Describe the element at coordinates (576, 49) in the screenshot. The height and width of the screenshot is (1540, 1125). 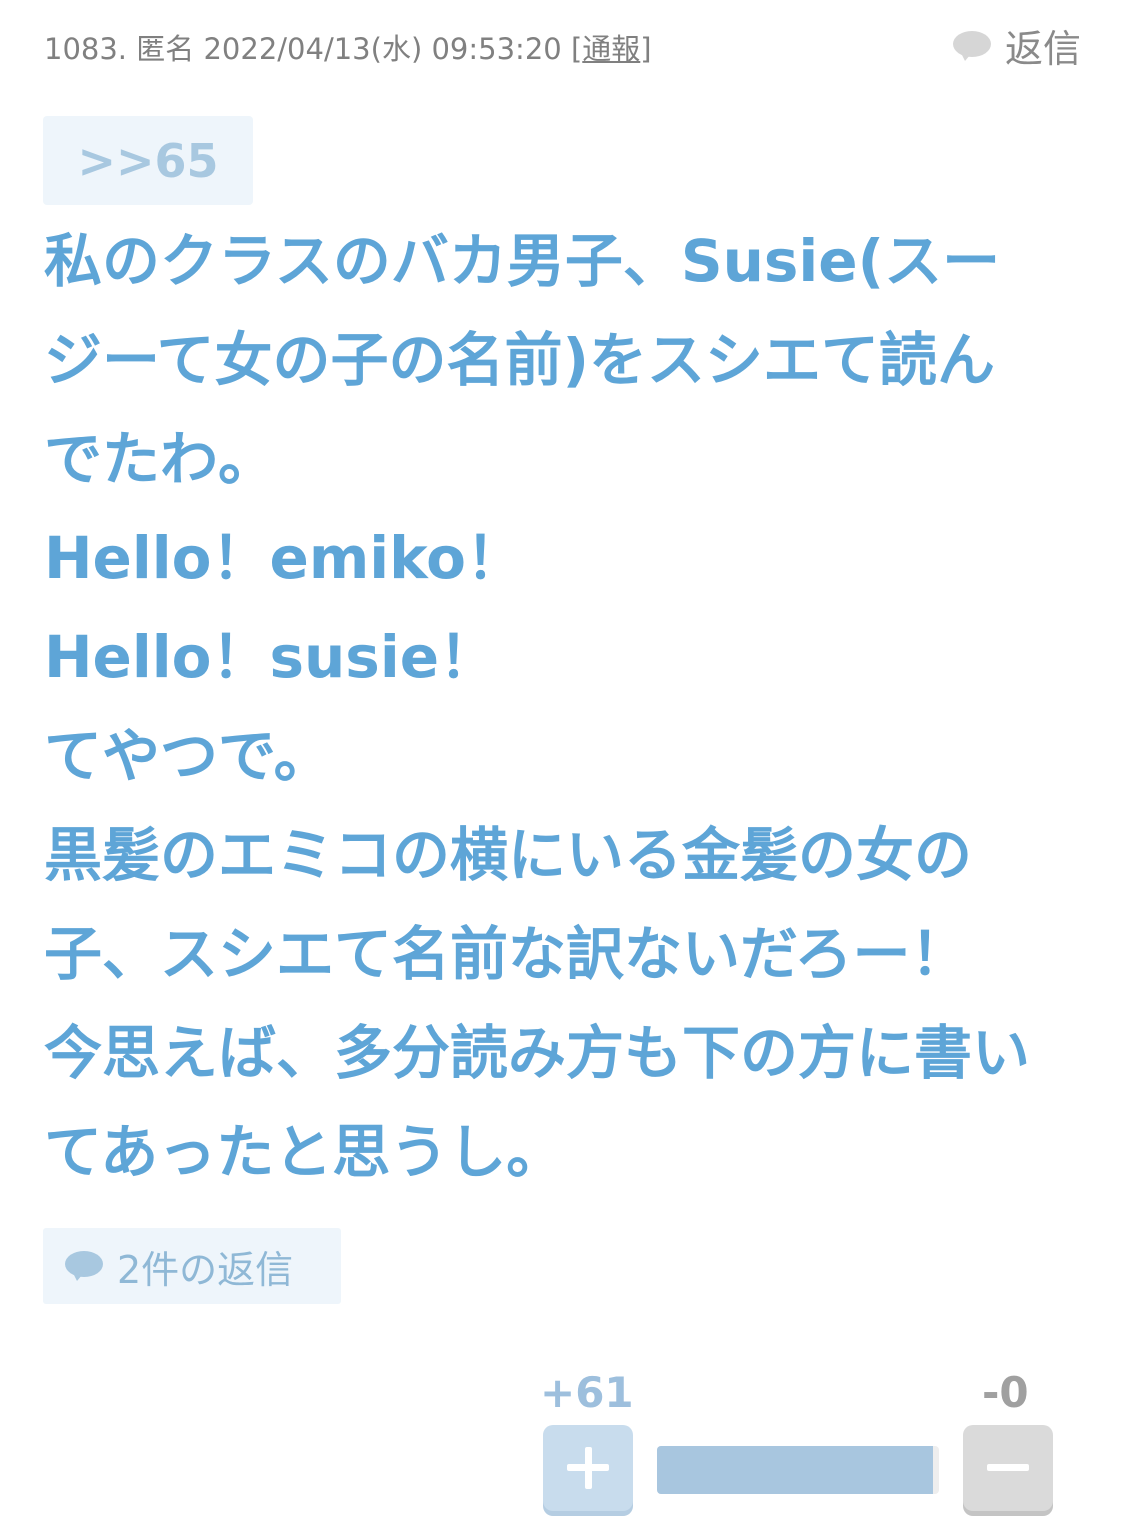
I see `report-bracket-open: [` at that location.